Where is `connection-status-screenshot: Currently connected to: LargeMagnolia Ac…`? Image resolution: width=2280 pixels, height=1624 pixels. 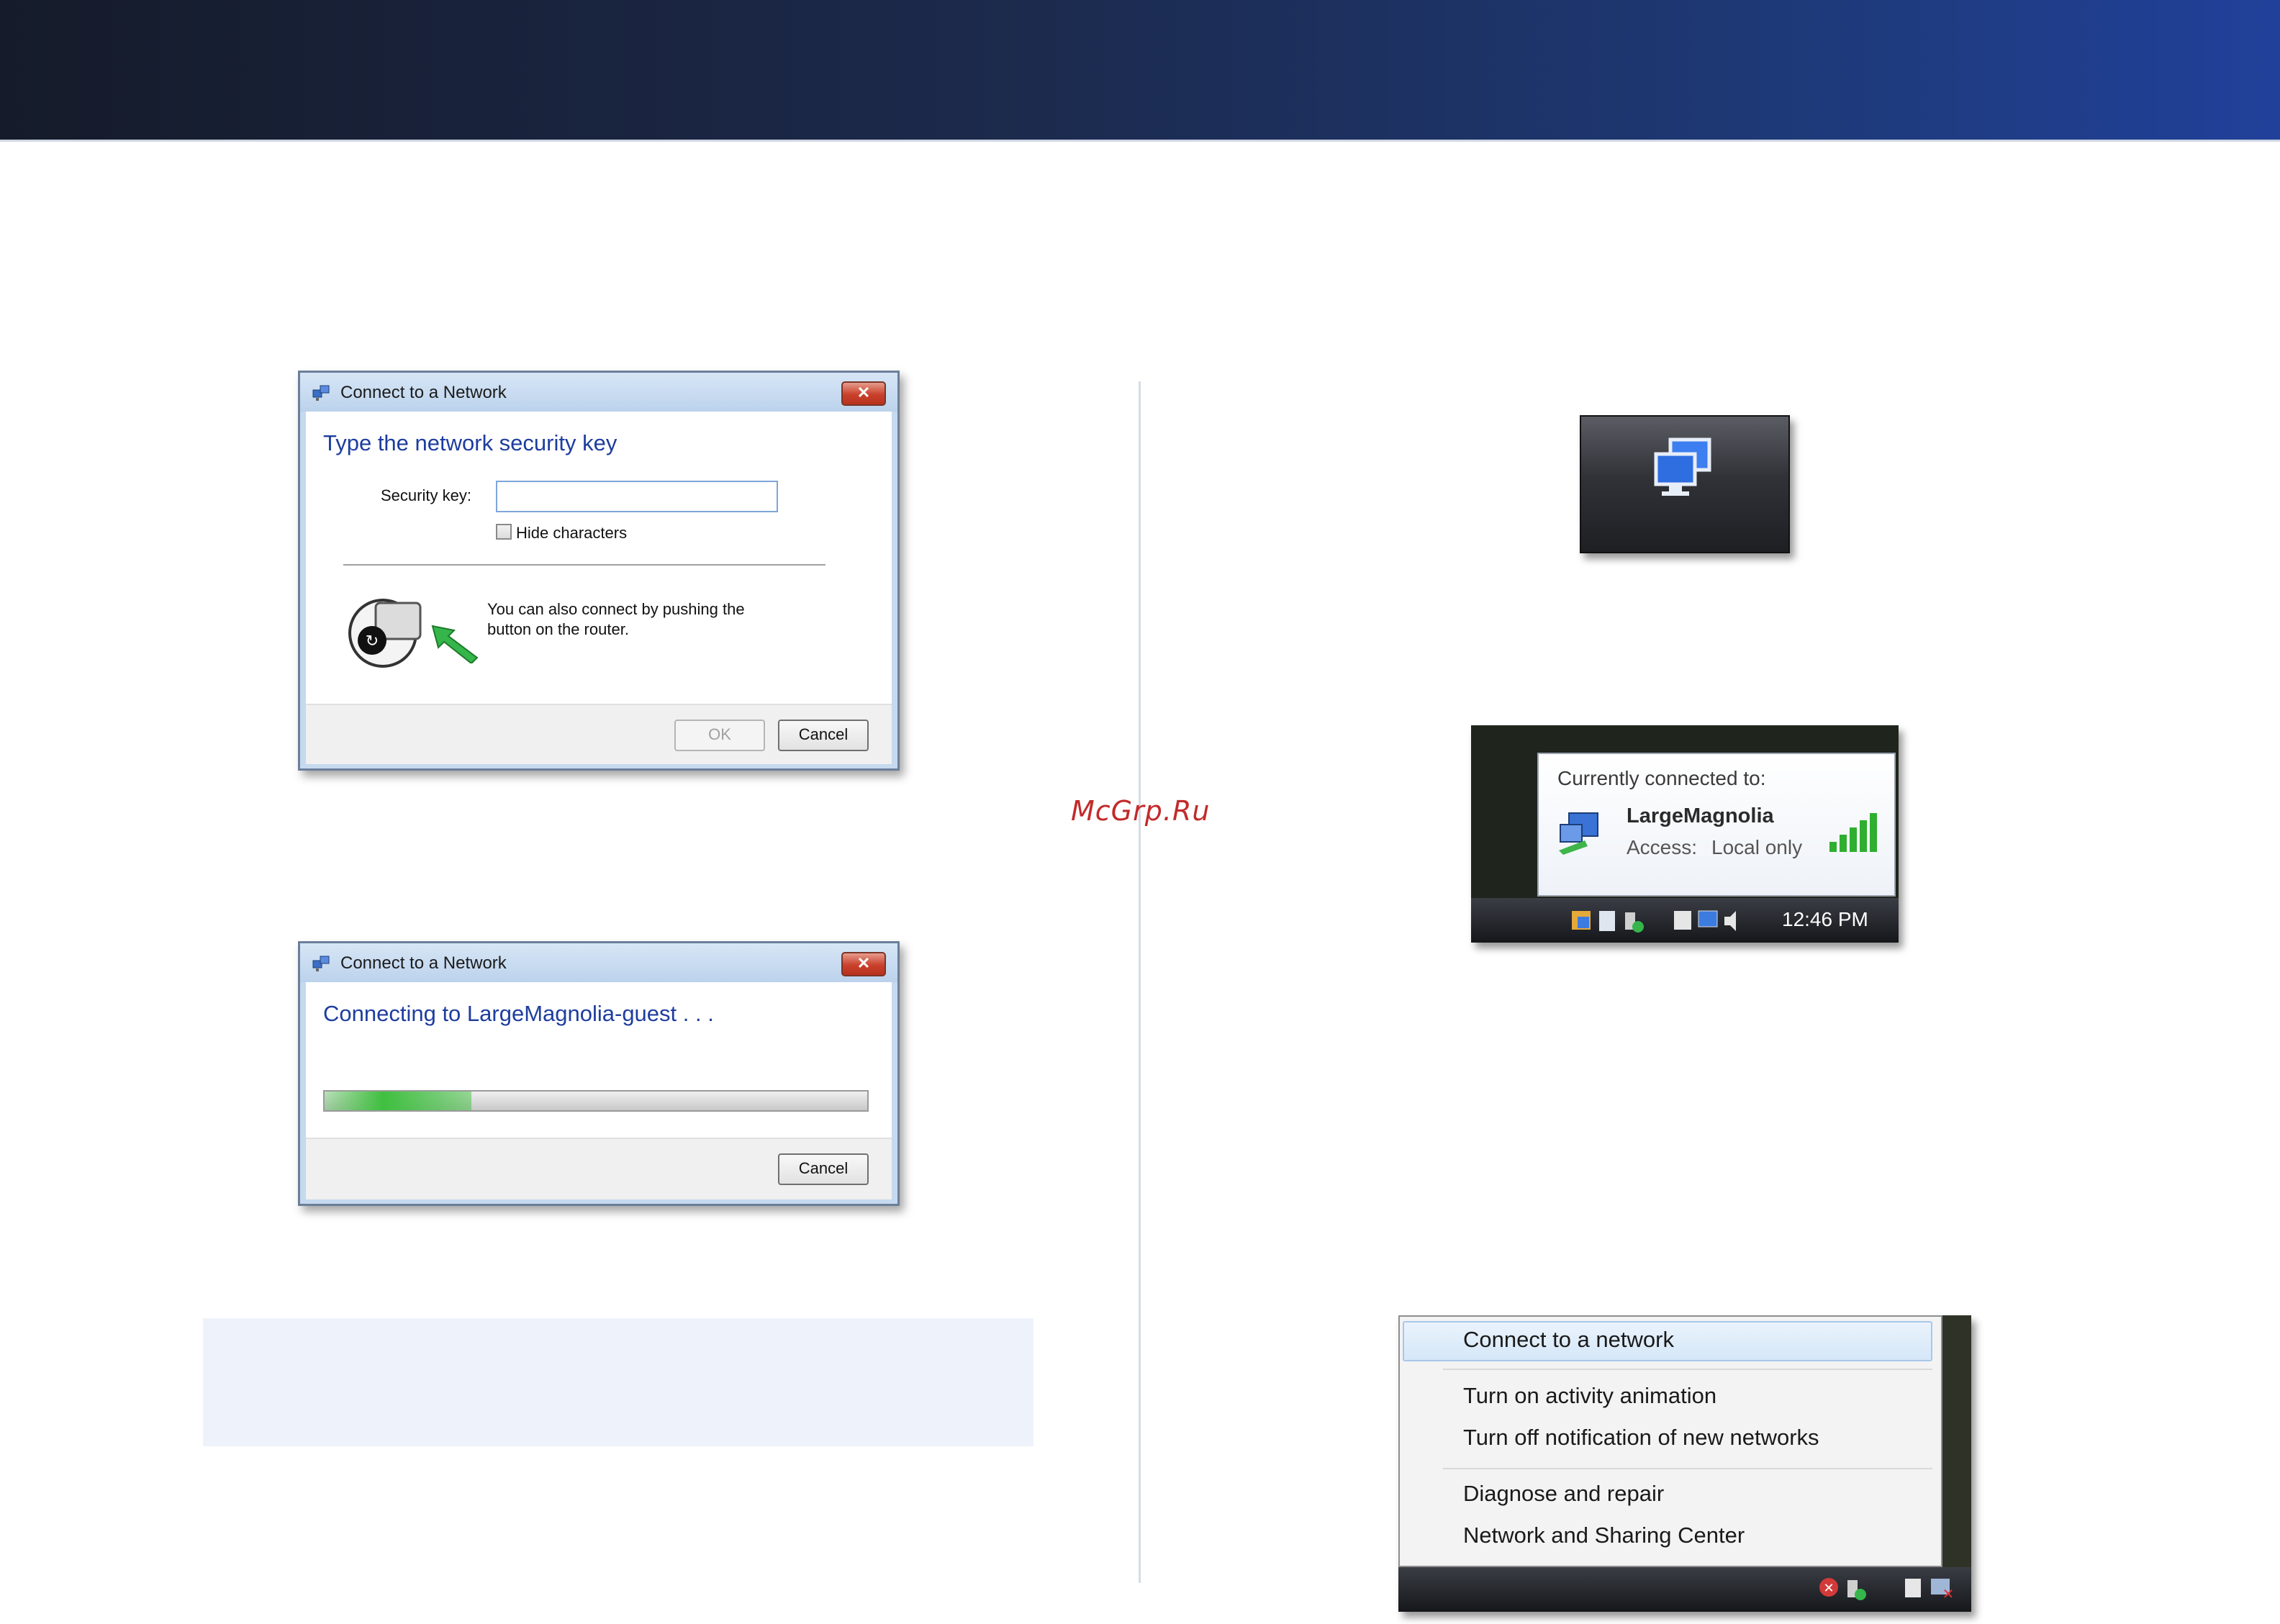 connection-status-screenshot: Currently connected to: LargeMagnolia Ac… is located at coordinates (1685, 834).